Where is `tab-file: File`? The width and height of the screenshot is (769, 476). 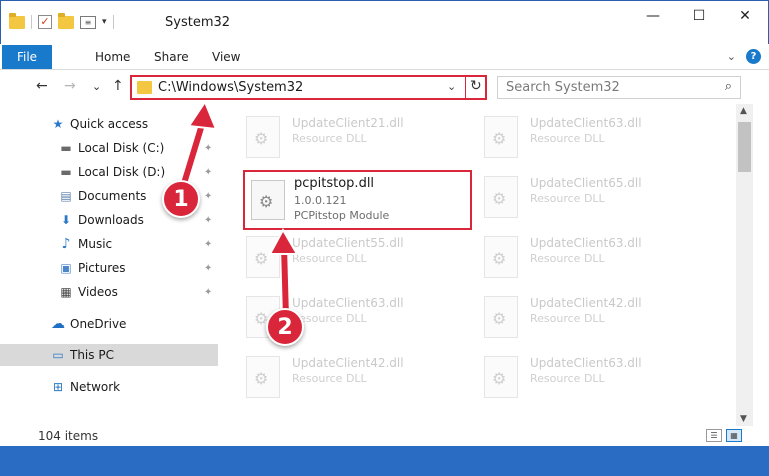
tab-file: File is located at coordinates (27, 57).